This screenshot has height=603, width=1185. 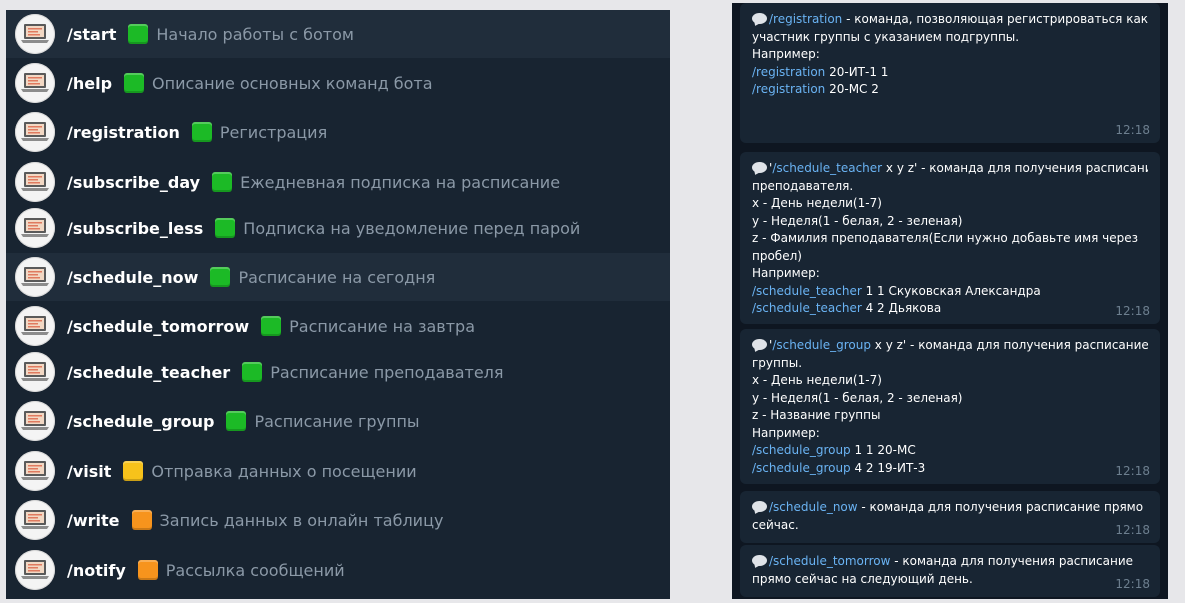 What do you see at coordinates (950, 90) in the screenshot?
I see `message-line: /registration 20-МС 2` at bounding box center [950, 90].